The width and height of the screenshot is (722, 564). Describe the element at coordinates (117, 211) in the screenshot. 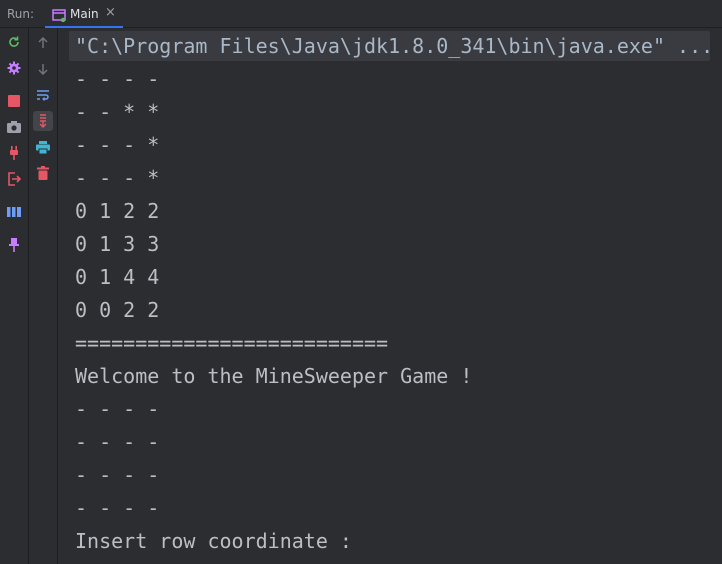

I see `console-line: 0 1 2 2` at that location.